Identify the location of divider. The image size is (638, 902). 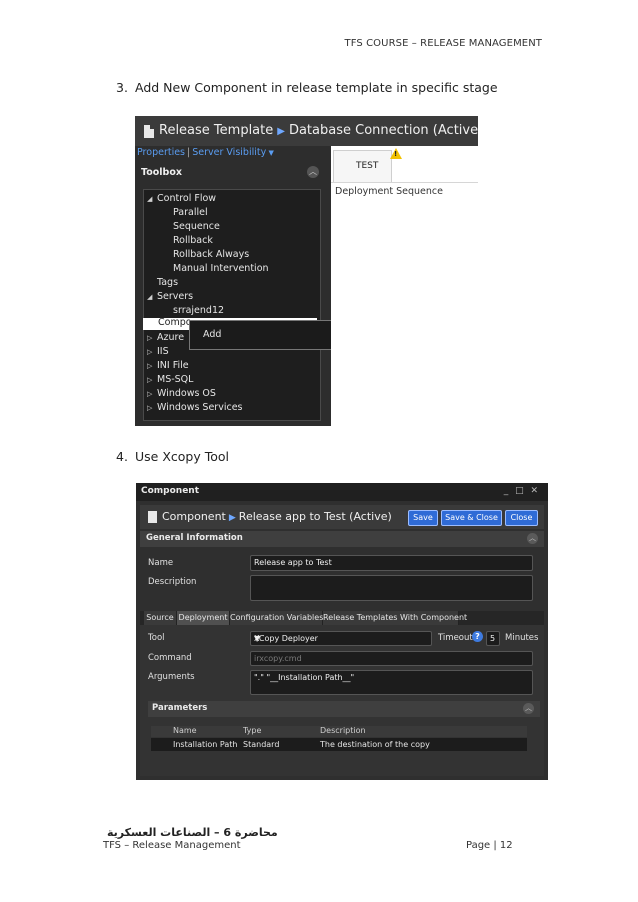
(404, 182).